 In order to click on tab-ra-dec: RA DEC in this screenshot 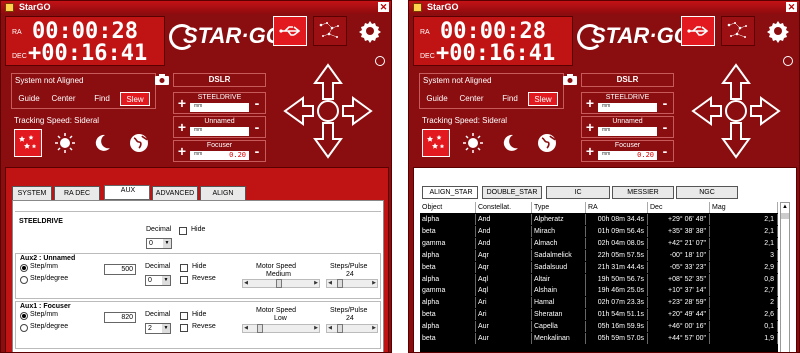, I will do `click(77, 193)`.